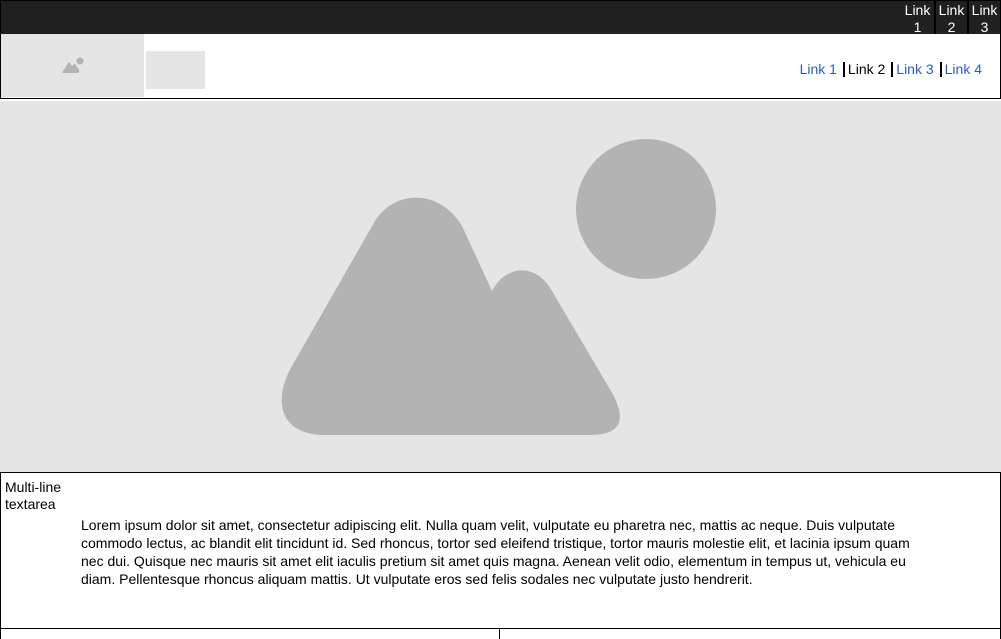  What do you see at coordinates (500, 66) in the screenshot?
I see `header: Link 1 Link 2 Link 3 Link 4` at bounding box center [500, 66].